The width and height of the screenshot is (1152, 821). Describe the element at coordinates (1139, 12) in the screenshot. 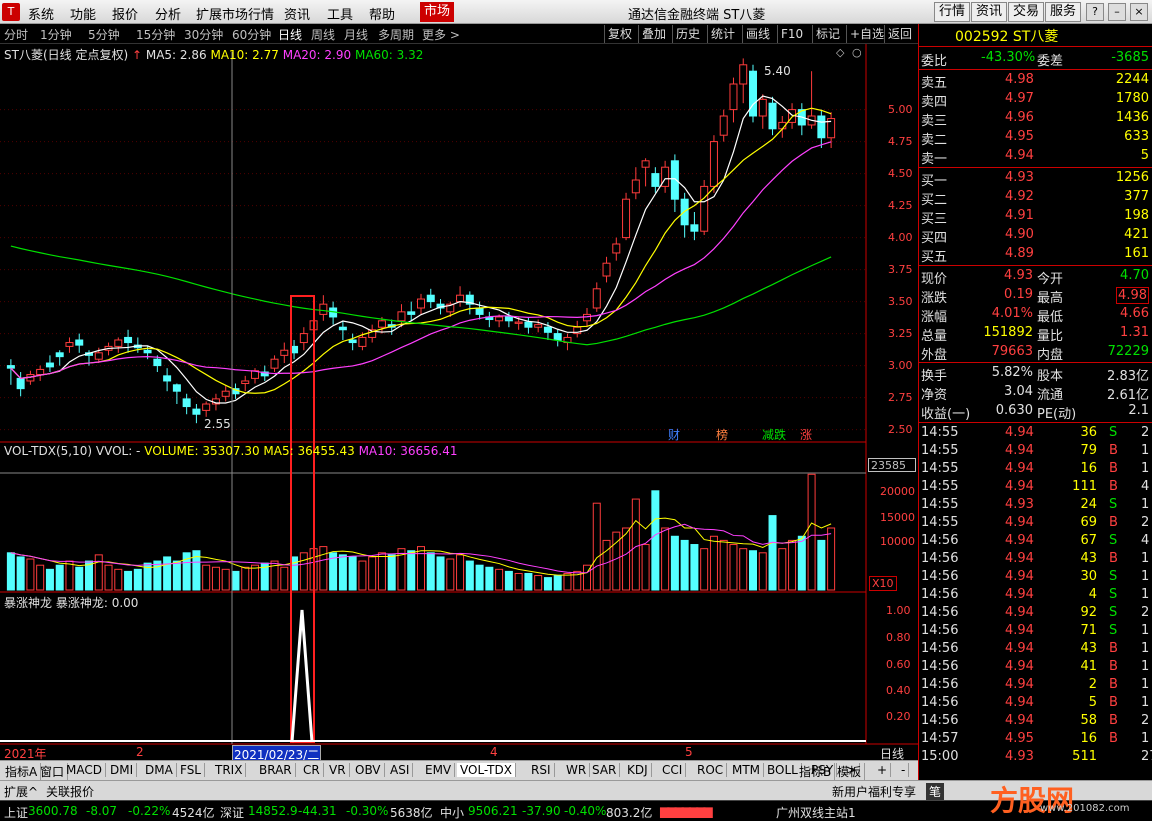

I see `close-icon: ×` at that location.